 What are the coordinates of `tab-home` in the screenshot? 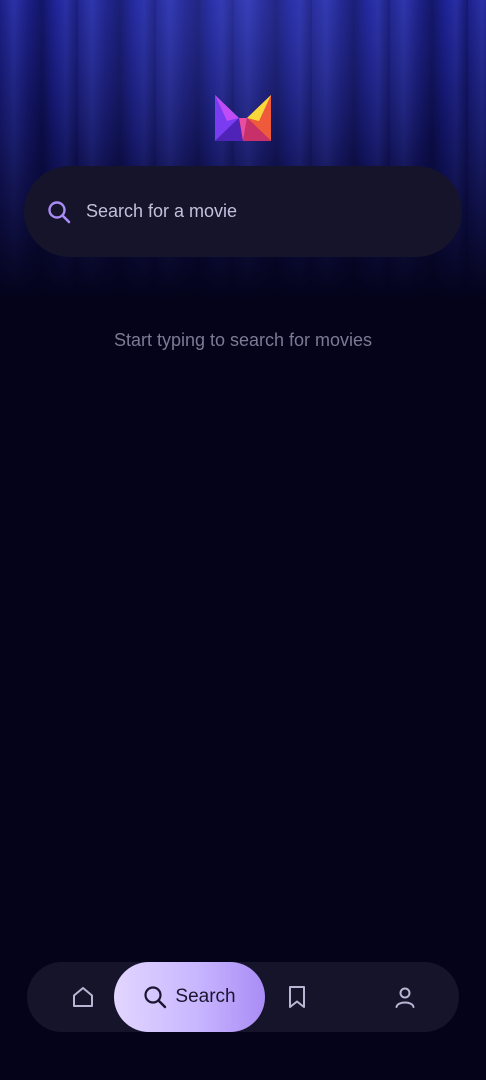 It's located at (83, 997).